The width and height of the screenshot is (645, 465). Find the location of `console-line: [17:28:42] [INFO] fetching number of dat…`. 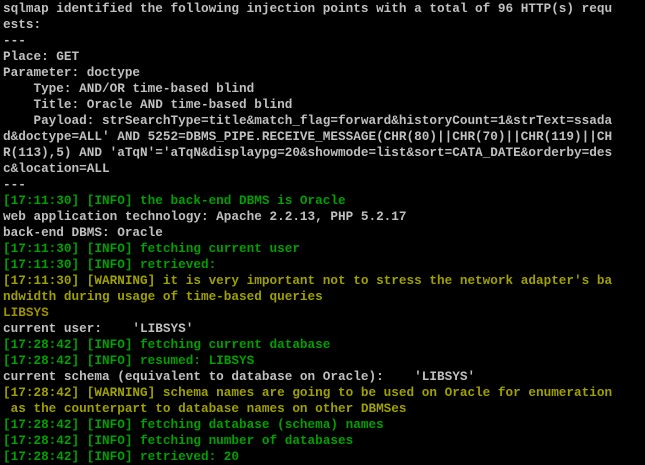

console-line: [17:28:42] [INFO] fetching number of dat… is located at coordinates (178, 440).